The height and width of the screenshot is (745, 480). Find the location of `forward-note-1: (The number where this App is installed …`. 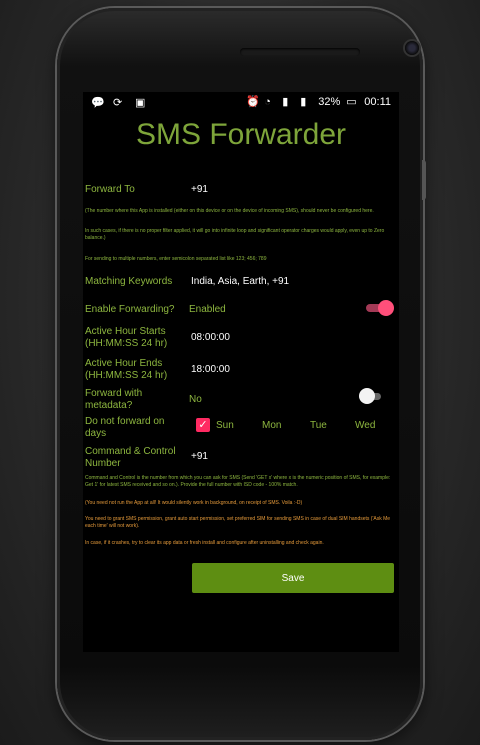

forward-note-1: (The number where this App is installed … is located at coordinates (229, 211).